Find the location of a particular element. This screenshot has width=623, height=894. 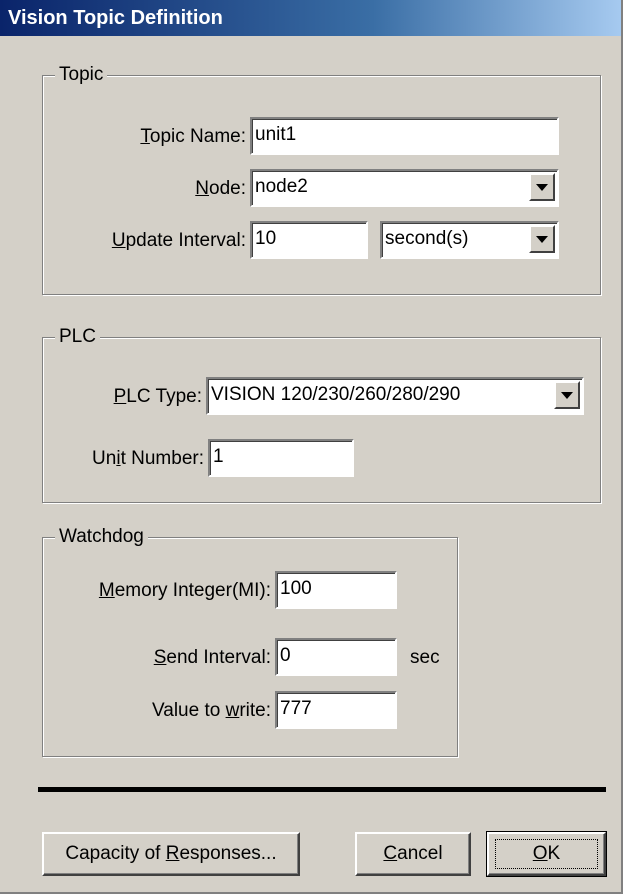

send-interval-unit: sec is located at coordinates (425, 657).